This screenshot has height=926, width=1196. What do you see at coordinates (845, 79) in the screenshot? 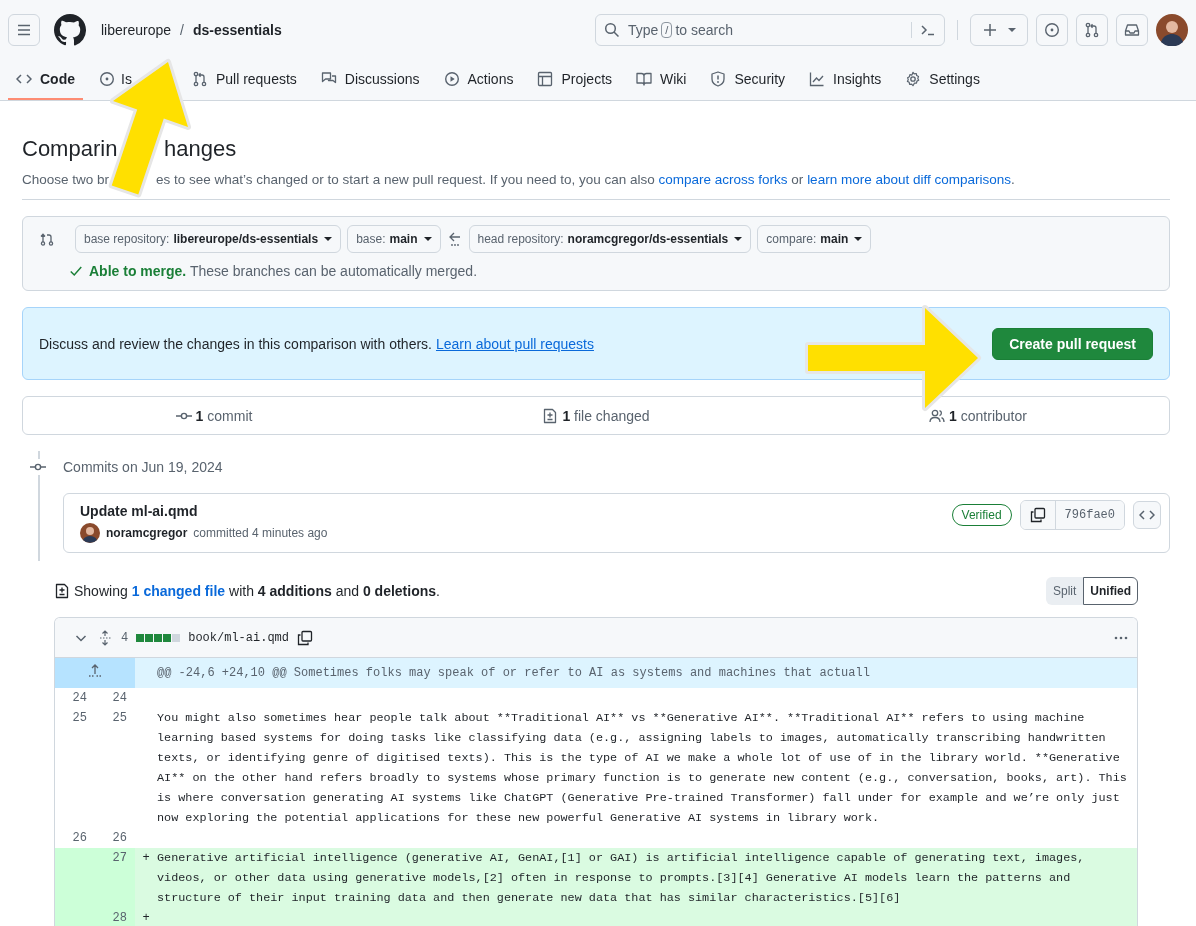
I see `repository-tab: Insights` at bounding box center [845, 79].